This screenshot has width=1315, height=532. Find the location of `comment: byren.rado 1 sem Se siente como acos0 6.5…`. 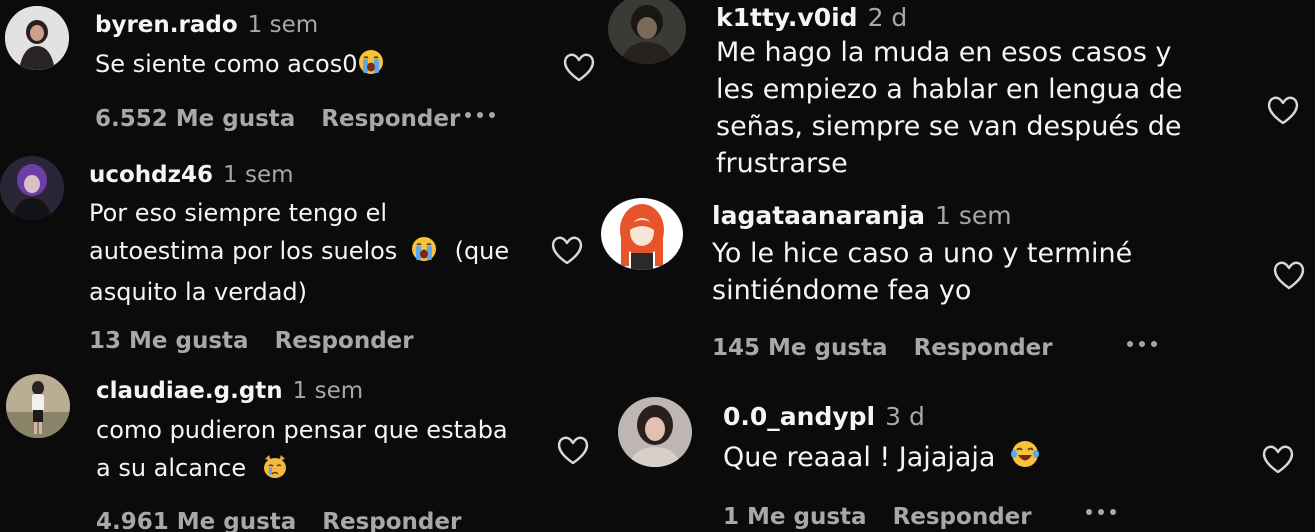

comment: byren.rado 1 sem Se siente como acos0 6.5… is located at coordinates (305, 70).